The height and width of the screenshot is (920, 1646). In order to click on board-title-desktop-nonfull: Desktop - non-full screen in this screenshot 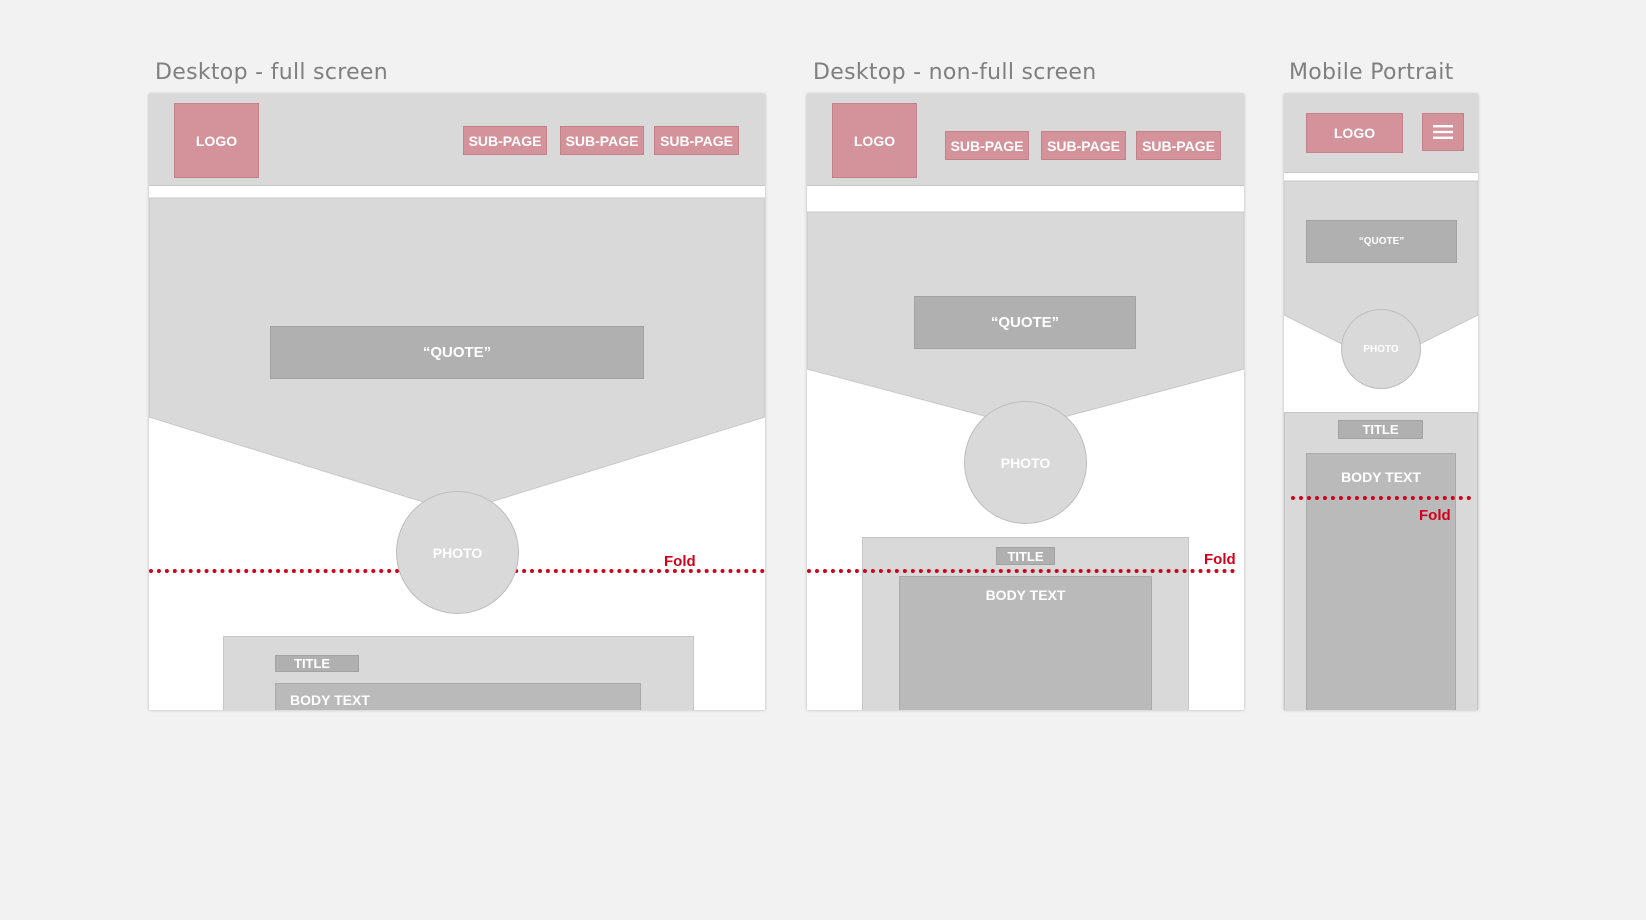, I will do `click(955, 72)`.